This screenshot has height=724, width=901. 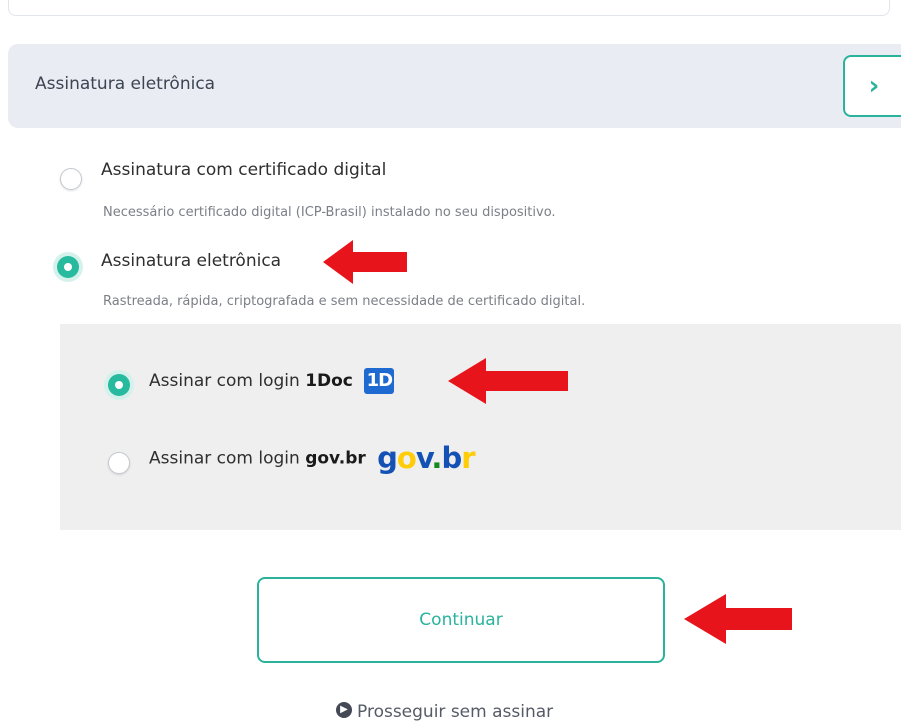 I want to click on govbr-logo-icon: gov.br, so click(x=426, y=458).